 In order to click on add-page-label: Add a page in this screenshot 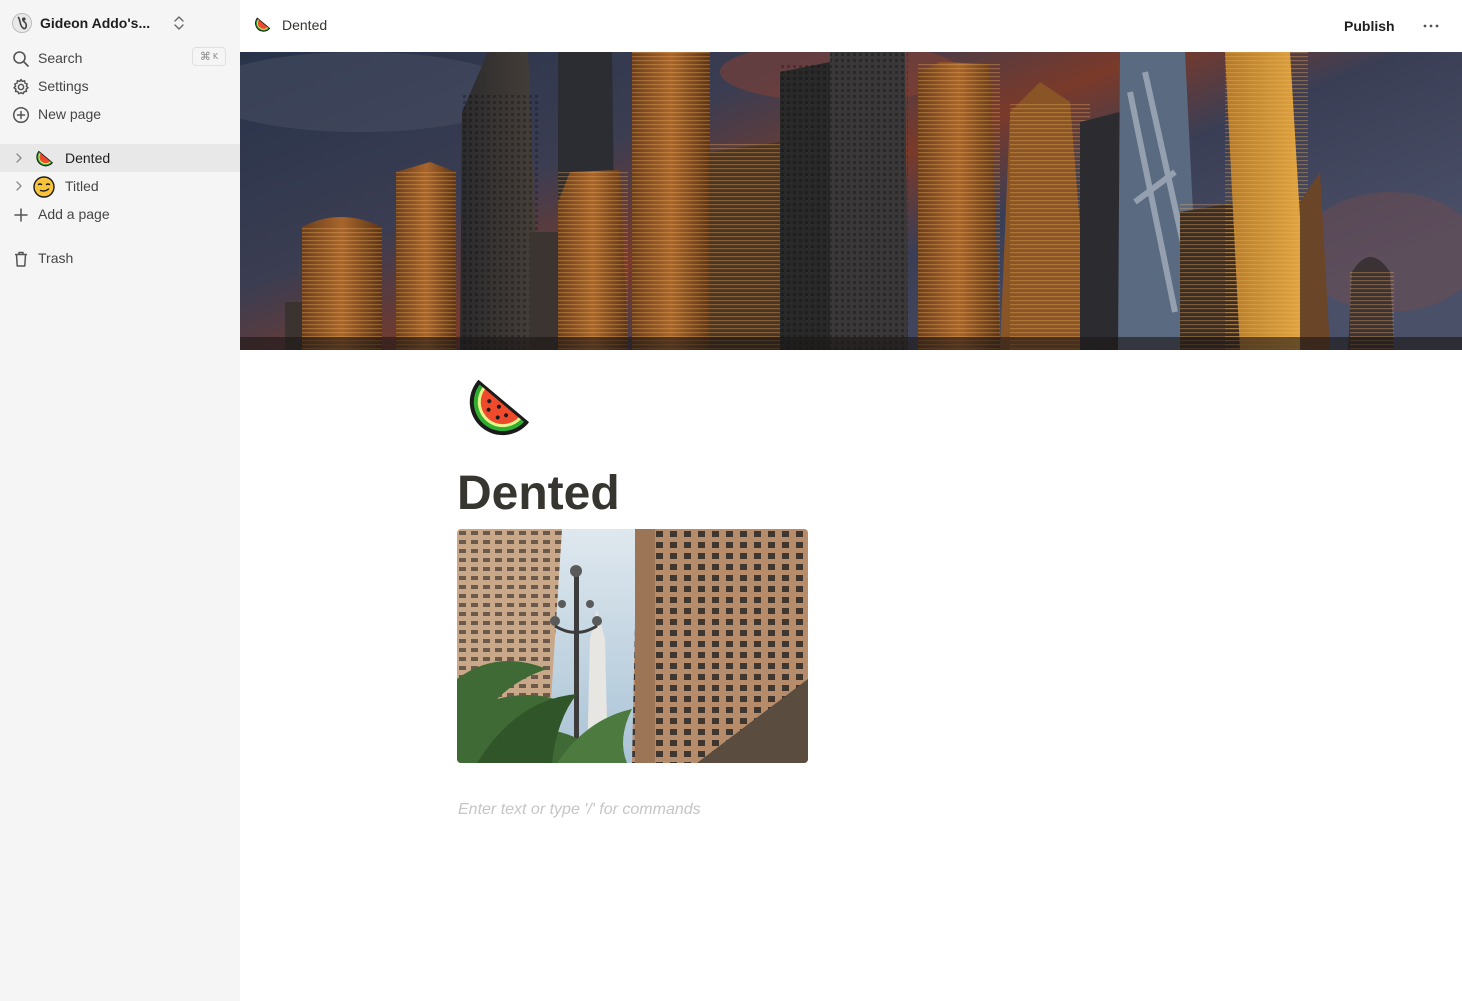, I will do `click(74, 214)`.